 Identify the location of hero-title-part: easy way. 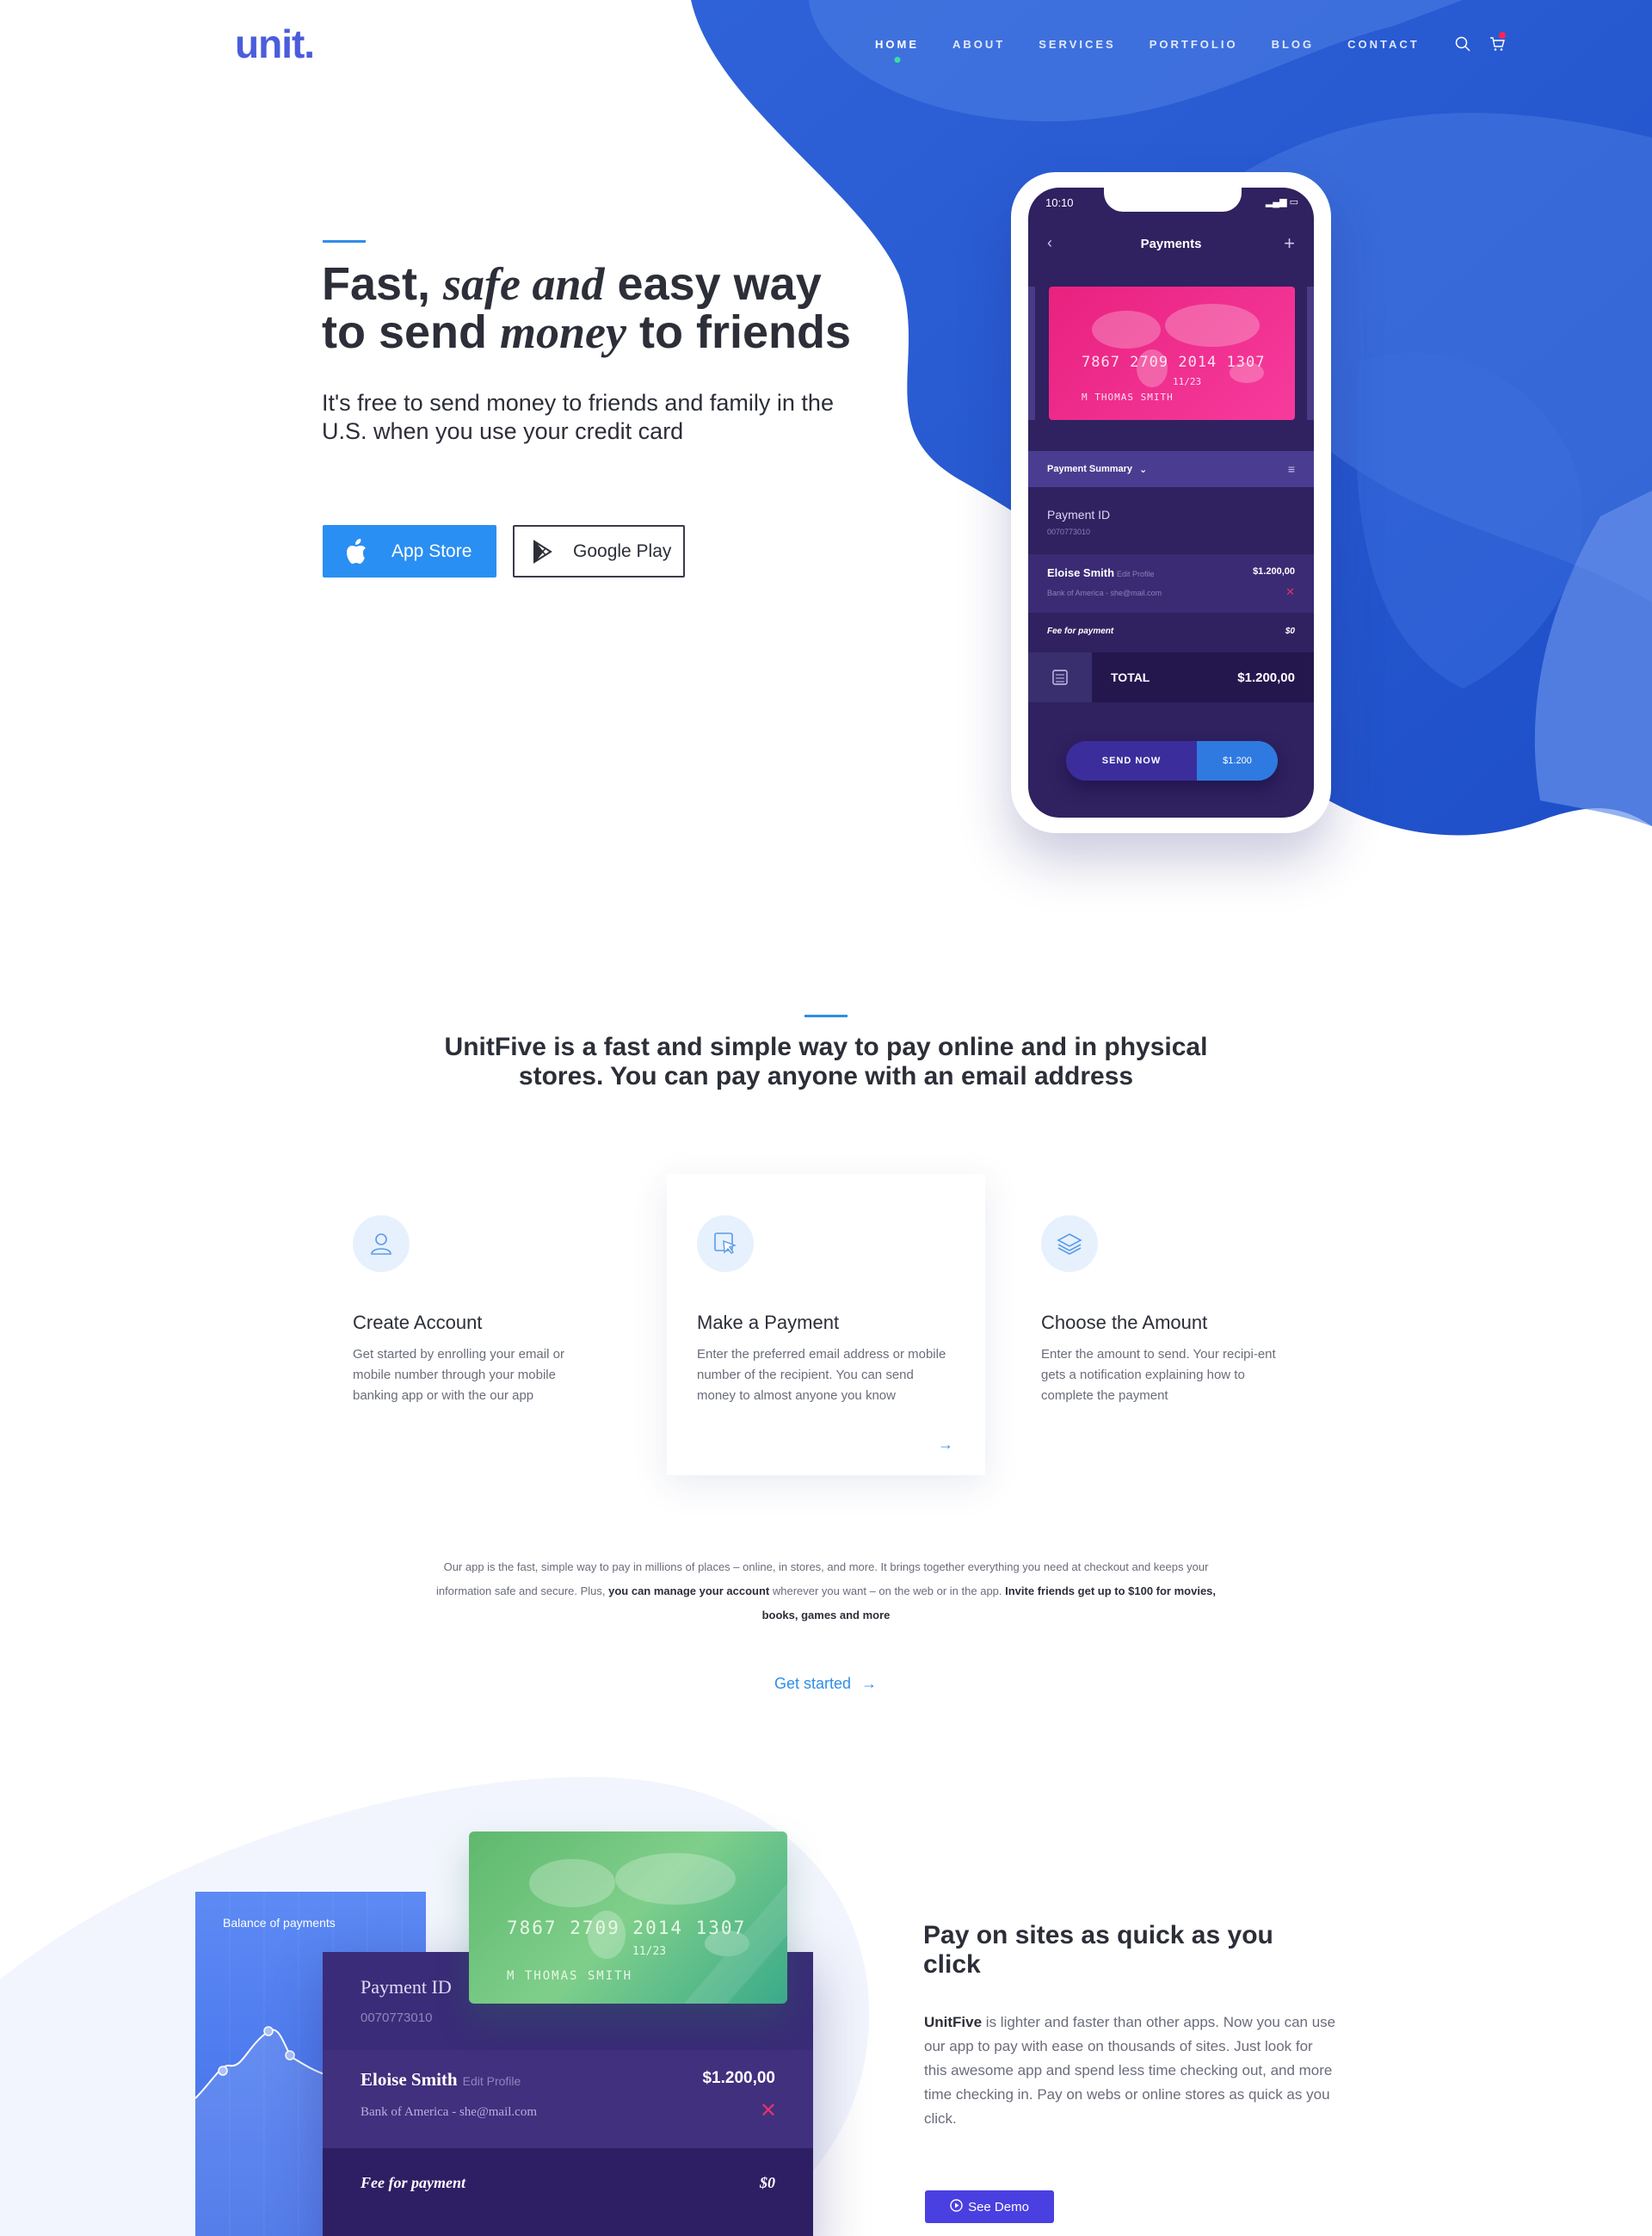
(713, 284).